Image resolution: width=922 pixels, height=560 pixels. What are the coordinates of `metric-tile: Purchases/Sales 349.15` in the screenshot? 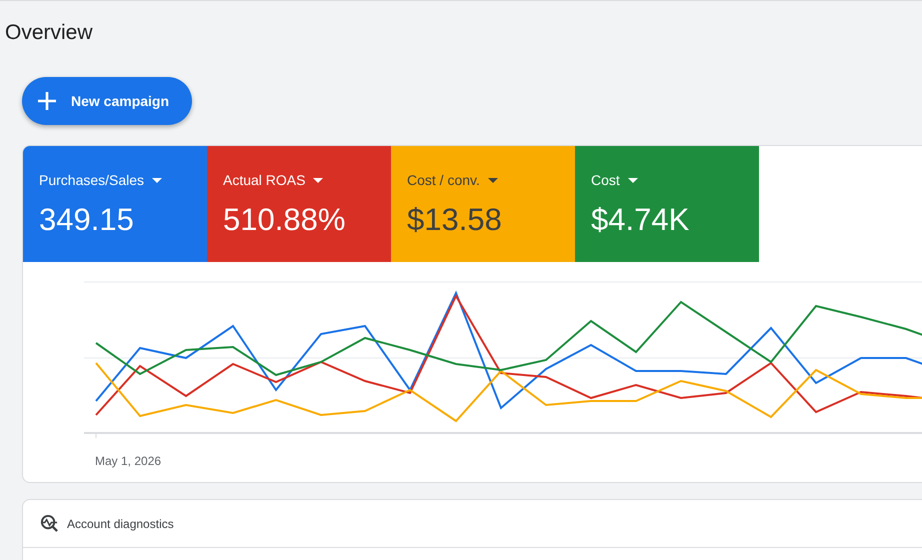 It's located at (115, 204).